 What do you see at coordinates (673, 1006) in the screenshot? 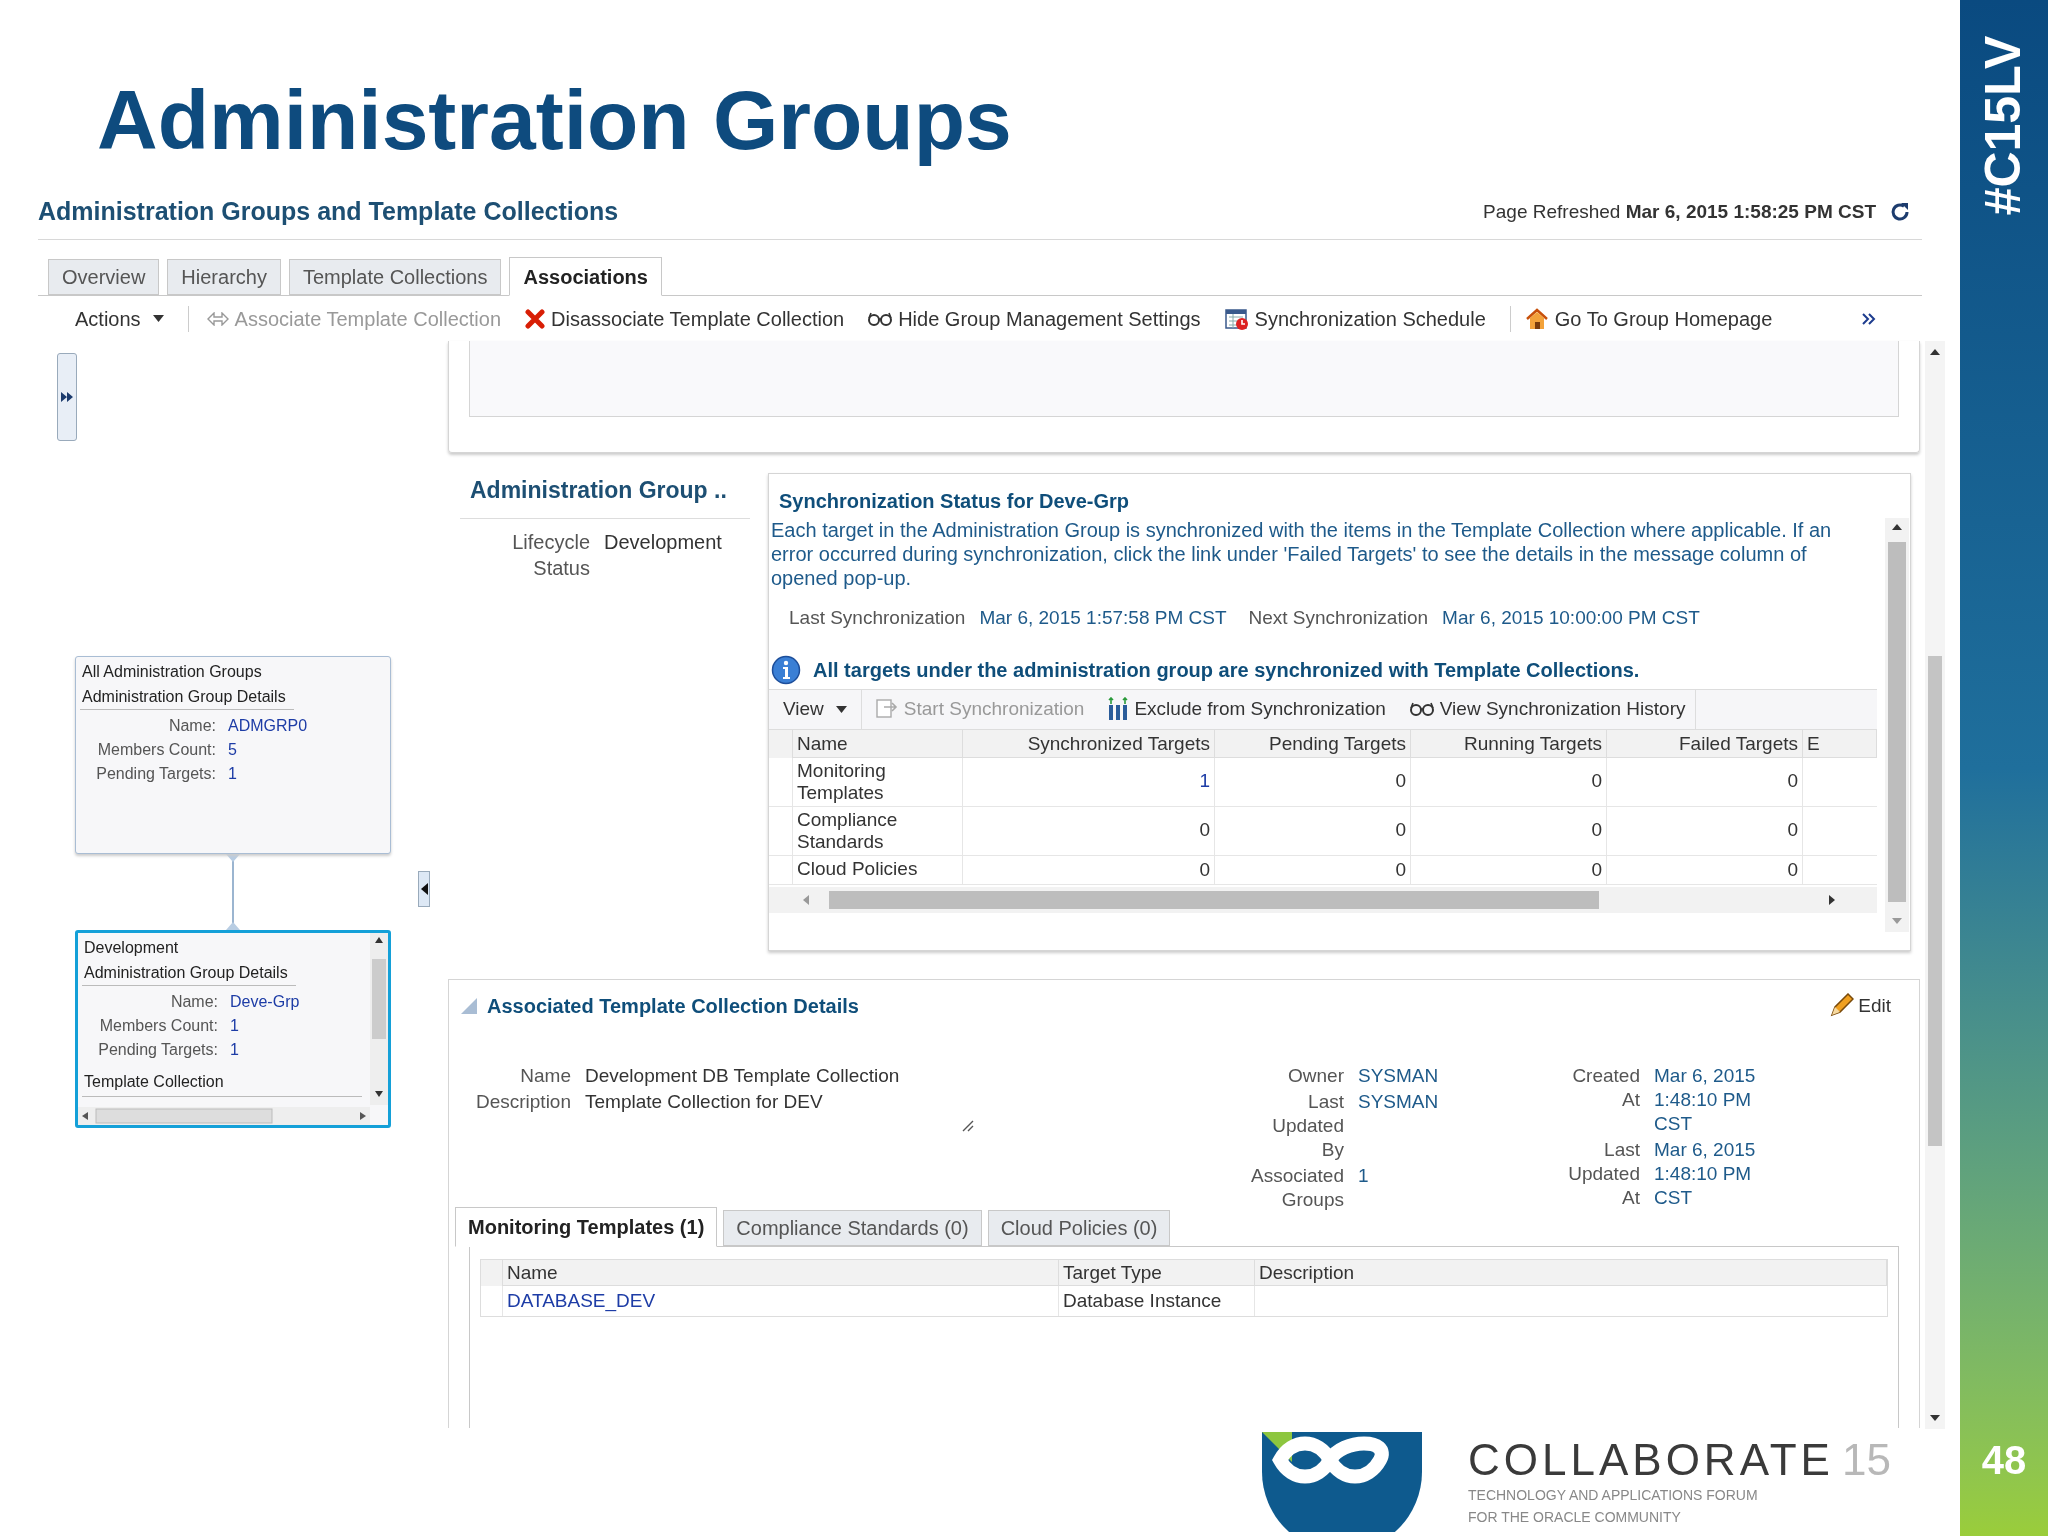
I see `panel-title: Associated Template Collection Details` at bounding box center [673, 1006].